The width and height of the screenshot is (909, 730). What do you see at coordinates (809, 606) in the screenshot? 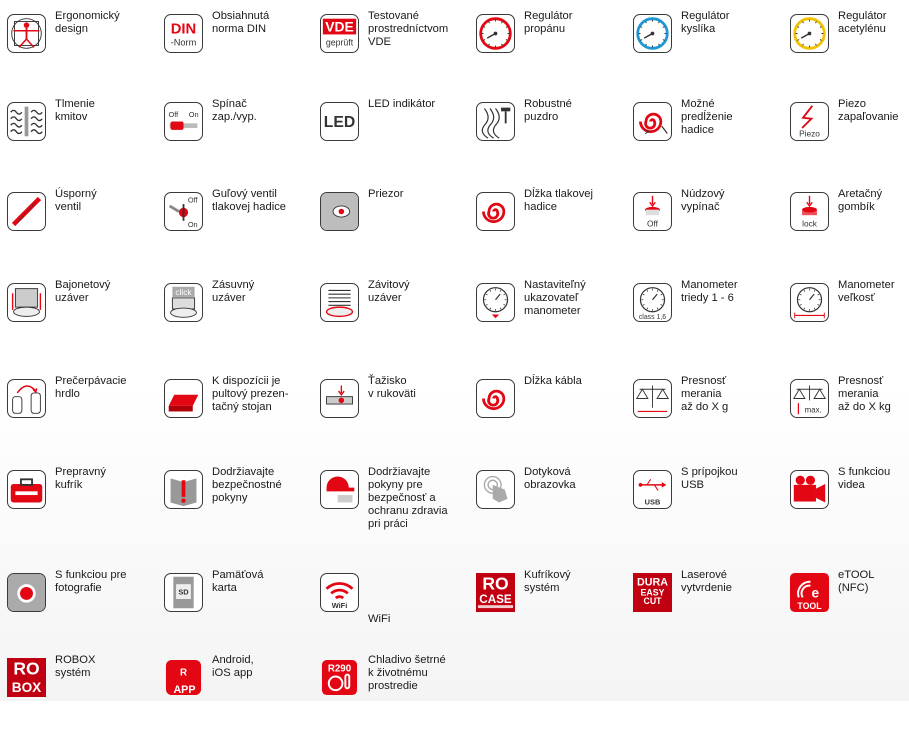
I see `svg-text: TOOL` at bounding box center [809, 606].